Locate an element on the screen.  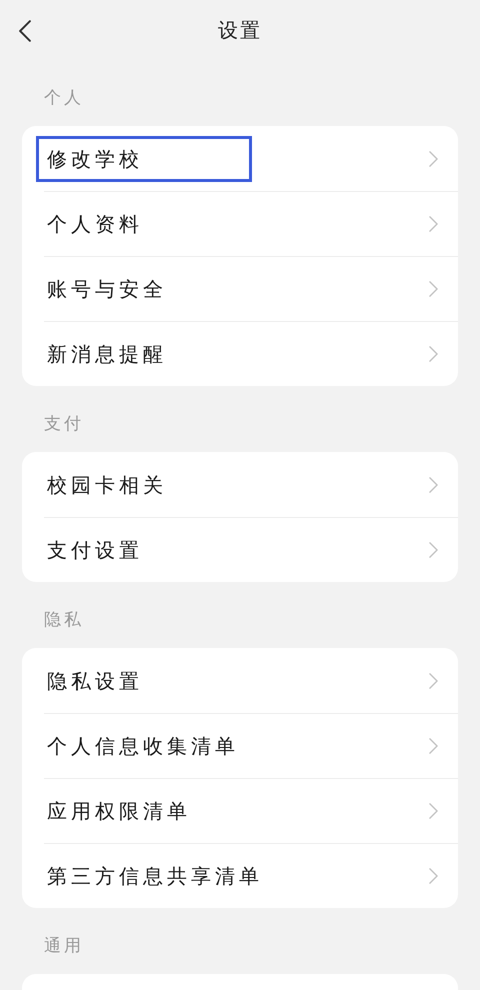
section-label: 支付 is located at coordinates (64, 424).